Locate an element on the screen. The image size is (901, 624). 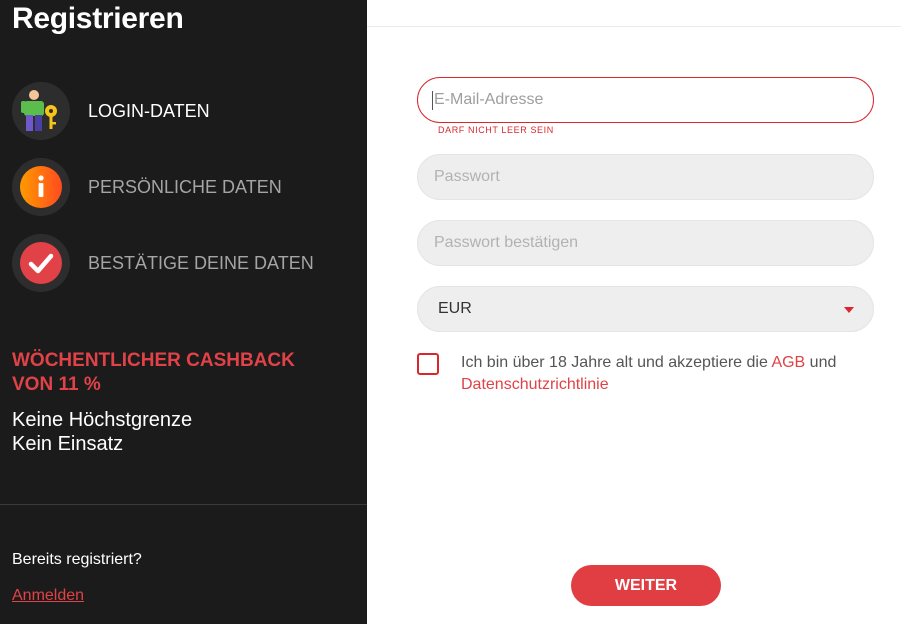
cashback-headline: WÖCHENTLICHER CASHBACK VON 11 % is located at coordinates (153, 372).